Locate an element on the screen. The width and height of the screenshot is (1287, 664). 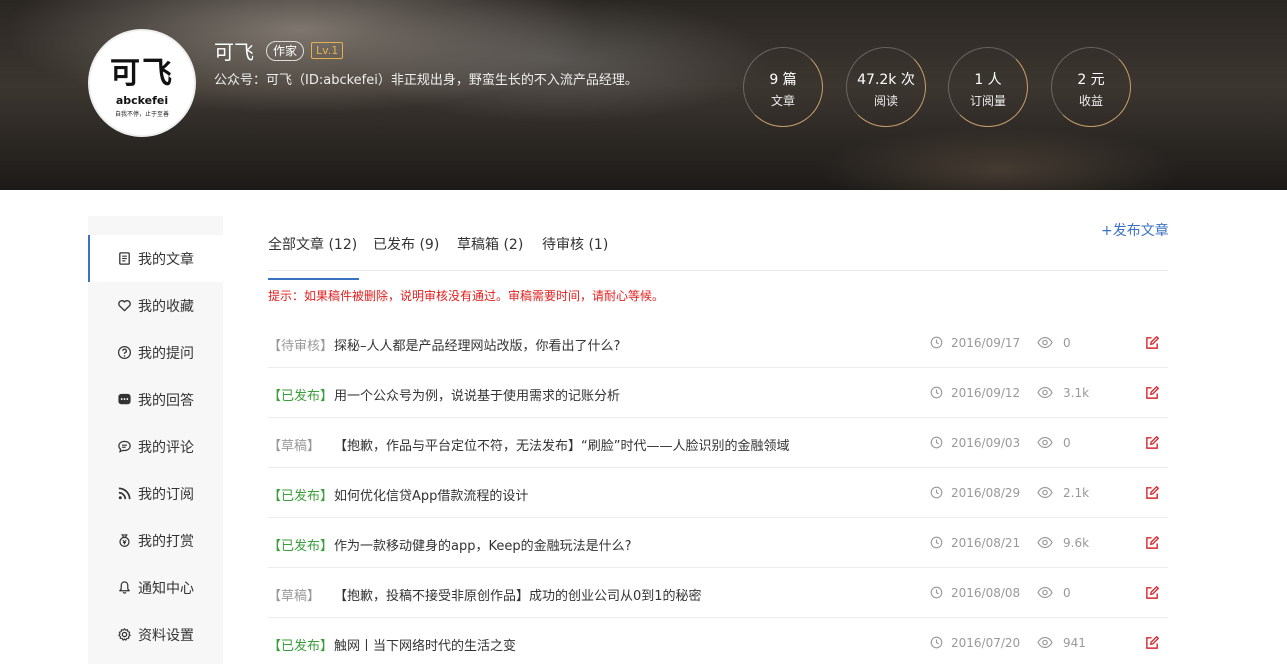
sidebar-item-notifications: 通知中心 is located at coordinates (155, 587).